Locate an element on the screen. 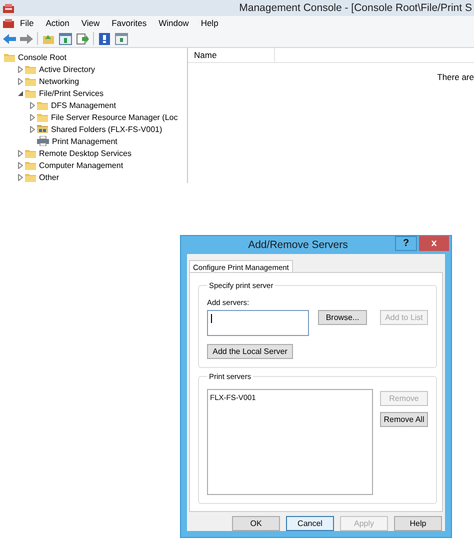 The width and height of the screenshot is (474, 540). dialog-button: Add the Local Server is located at coordinates (250, 351).